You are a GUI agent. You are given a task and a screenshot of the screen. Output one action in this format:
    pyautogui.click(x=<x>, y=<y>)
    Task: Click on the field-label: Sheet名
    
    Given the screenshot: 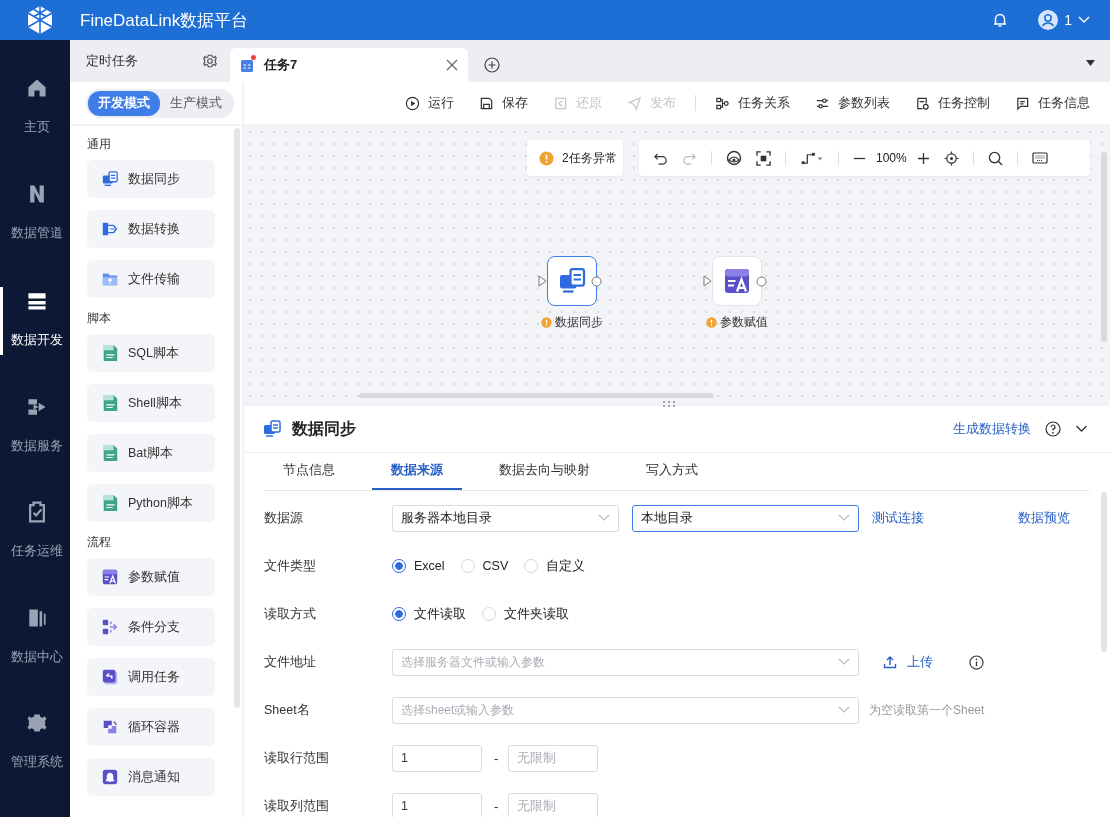 What is the action you would take?
    pyautogui.click(x=287, y=710)
    